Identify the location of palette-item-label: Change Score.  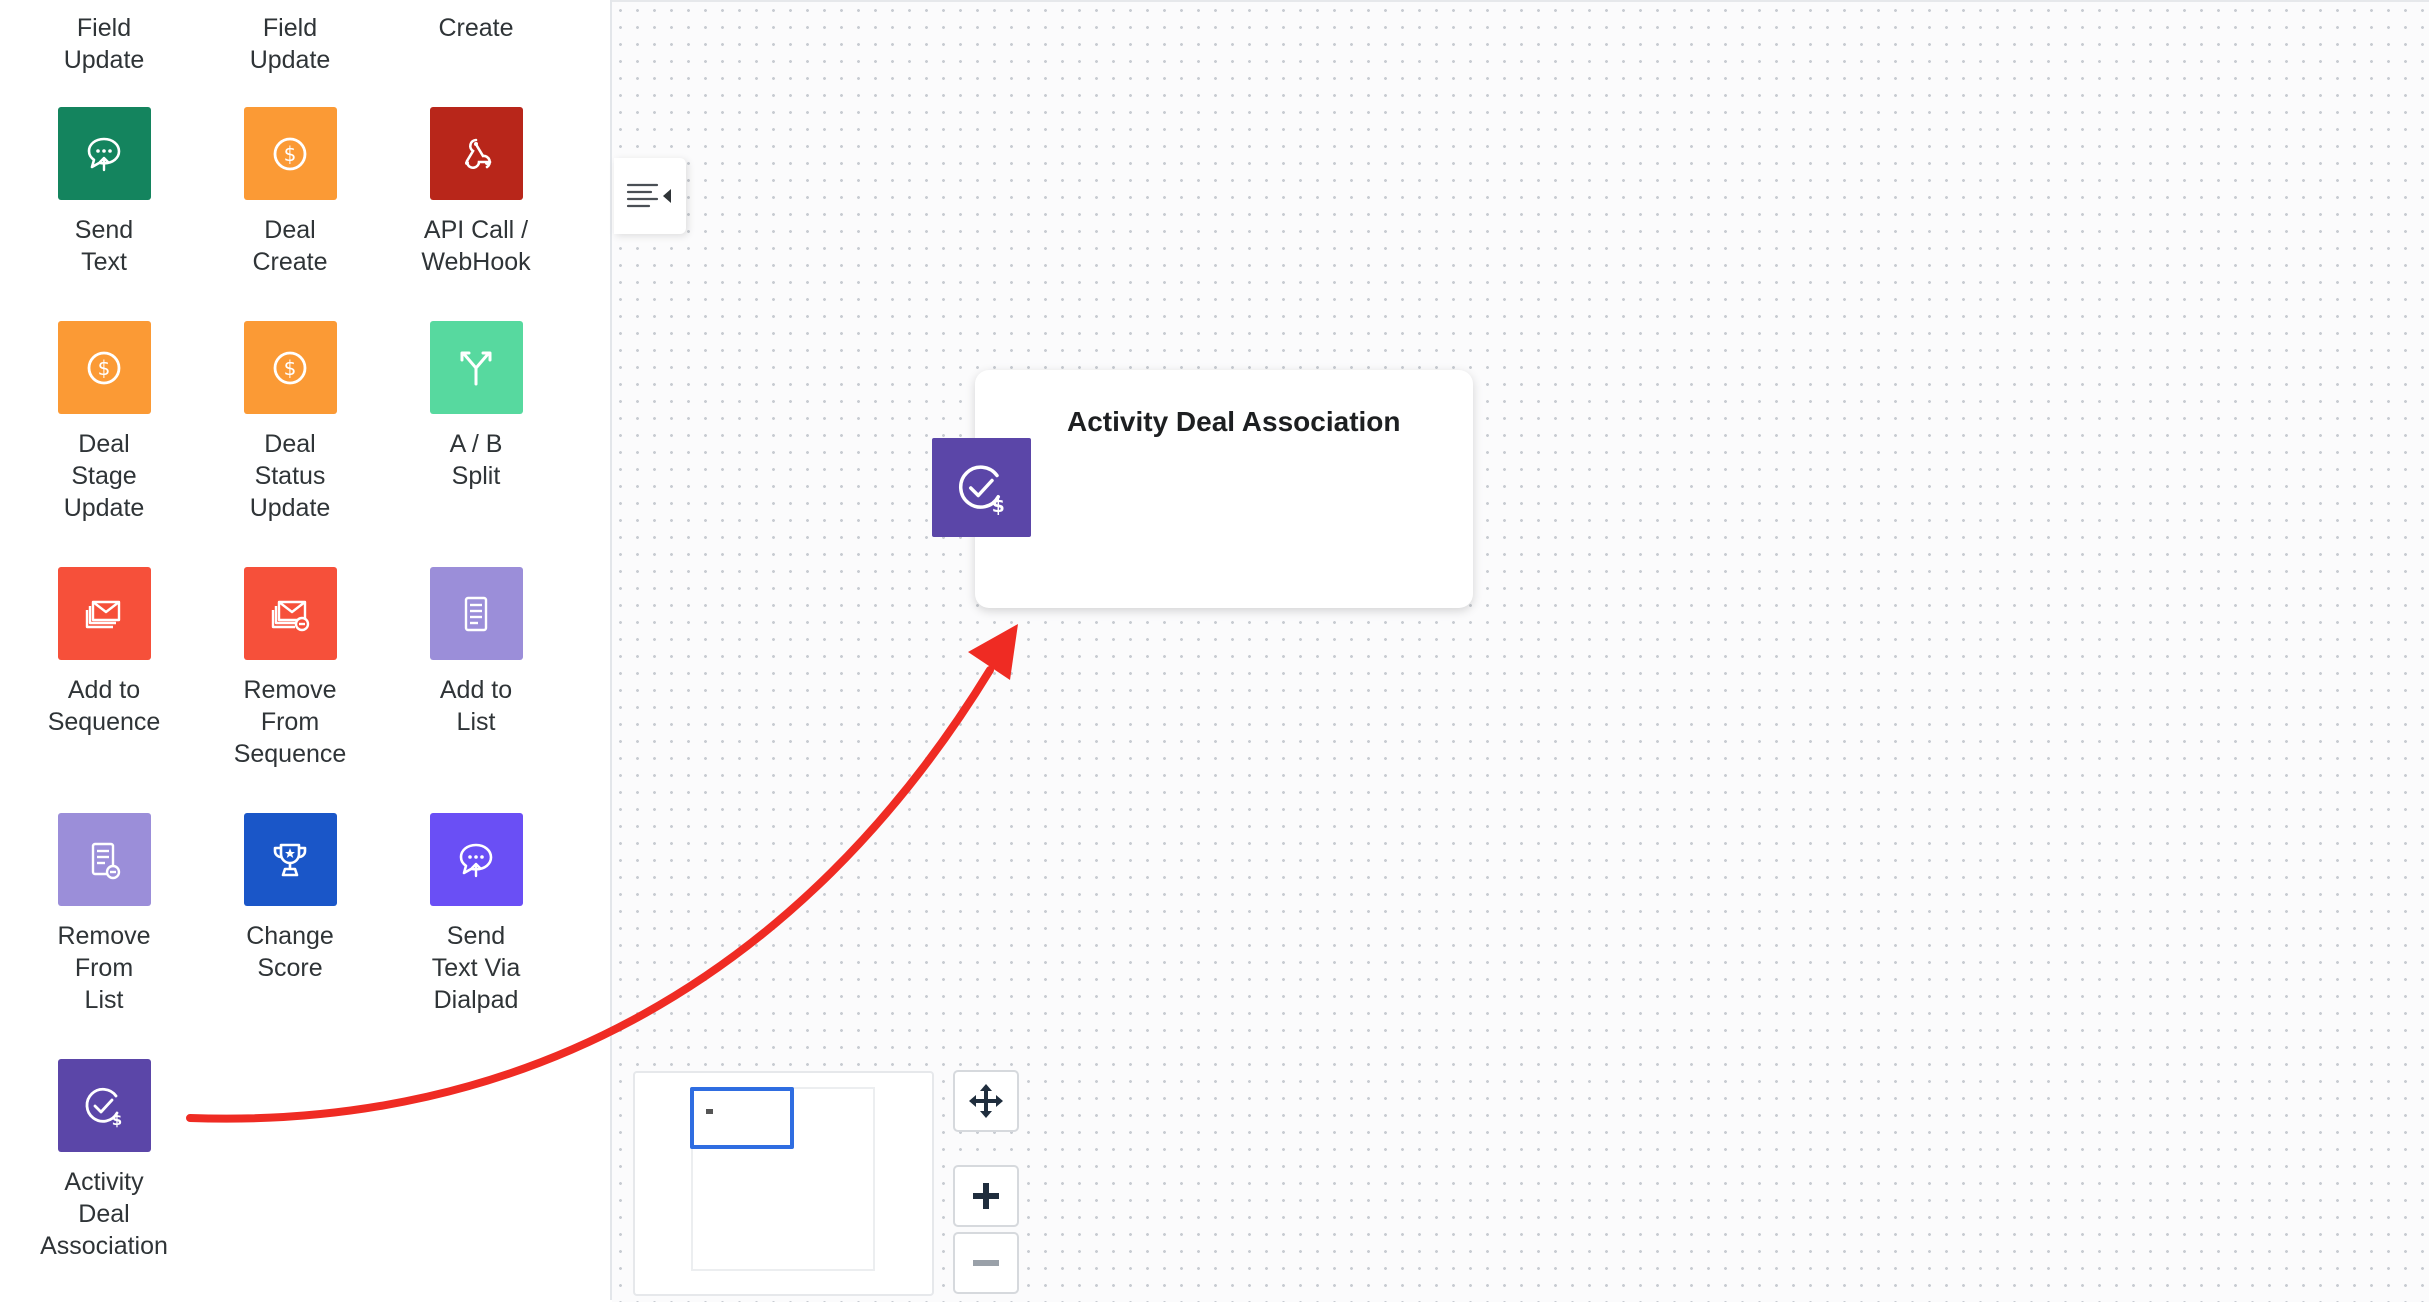
(290, 952).